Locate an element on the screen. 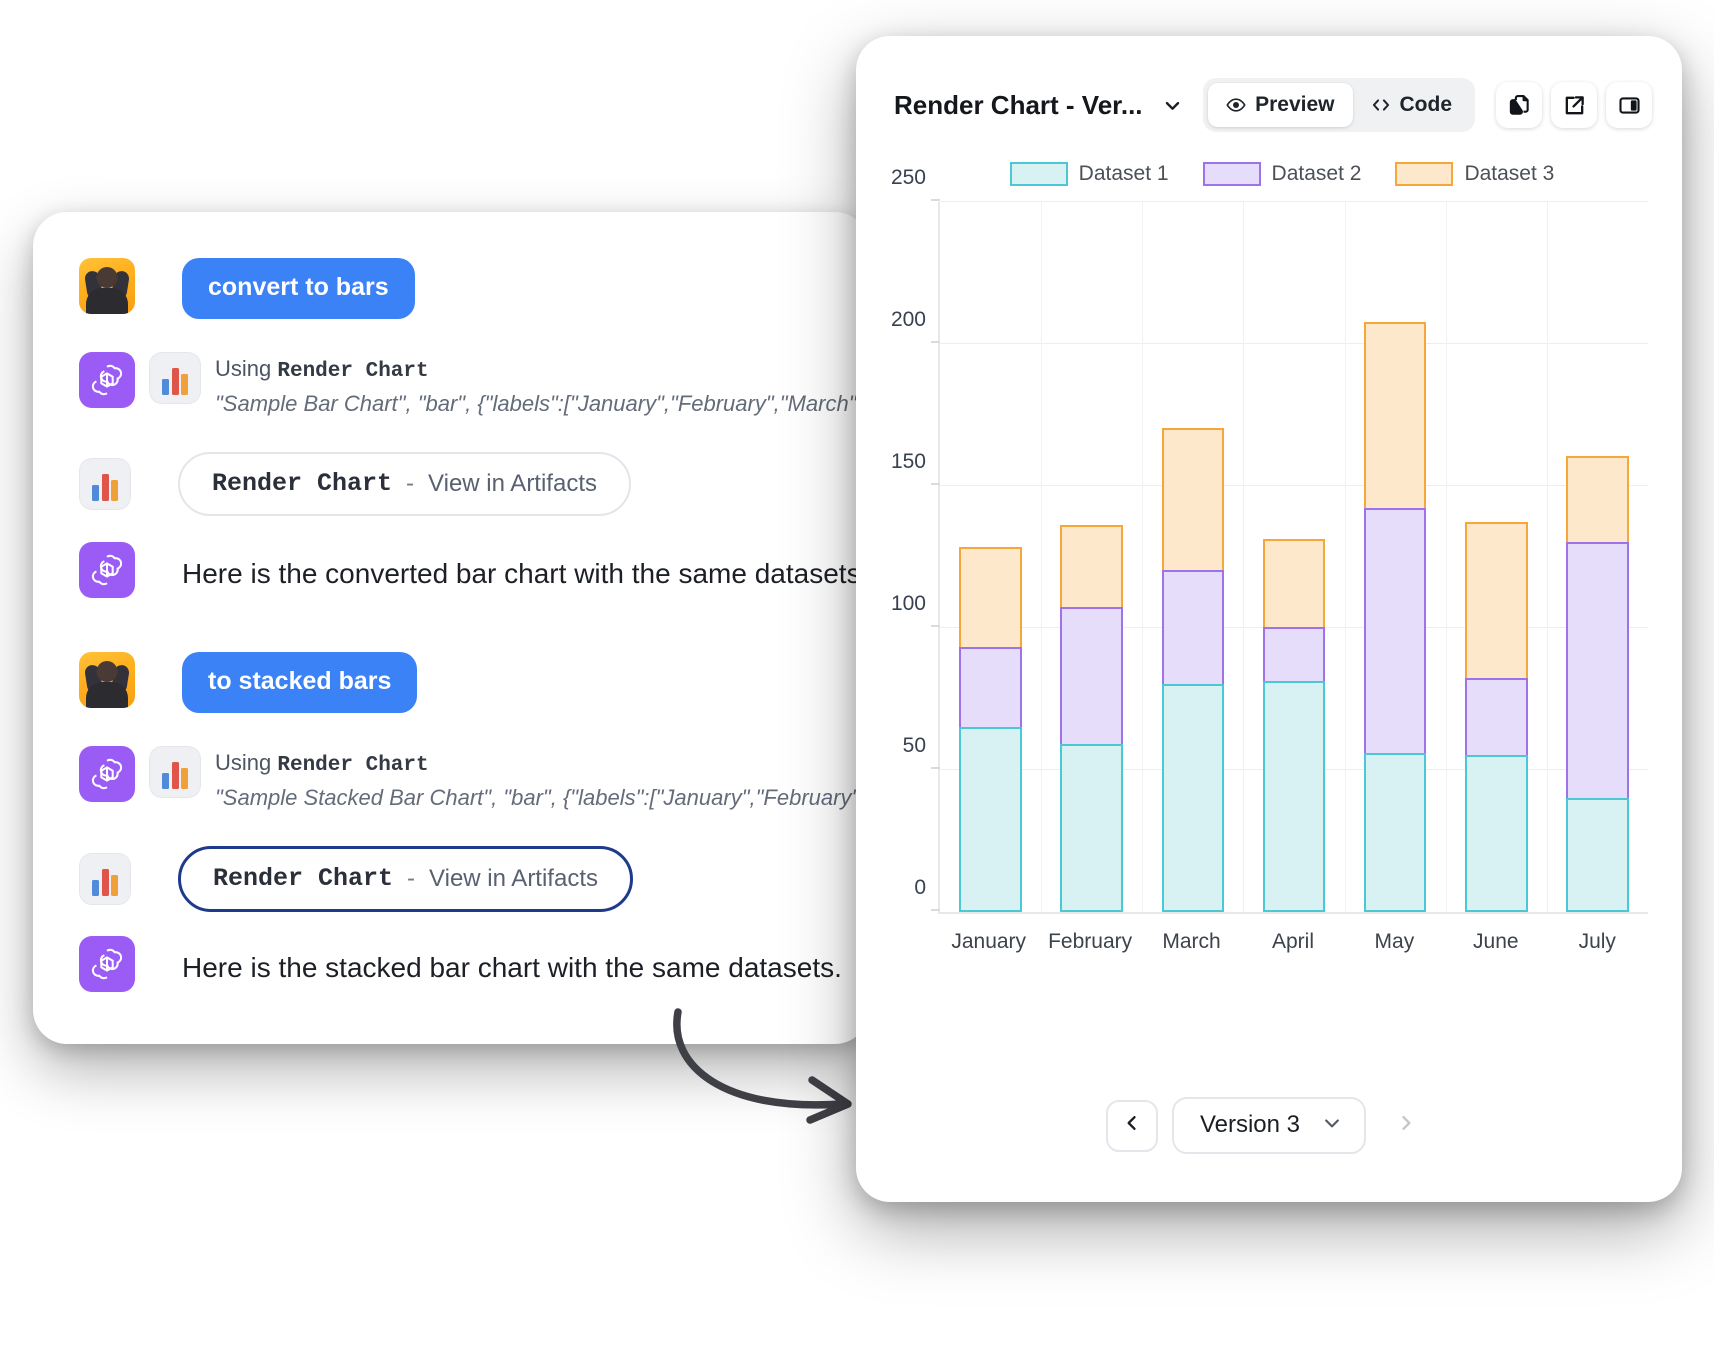  tab-code: Code is located at coordinates (1412, 105).